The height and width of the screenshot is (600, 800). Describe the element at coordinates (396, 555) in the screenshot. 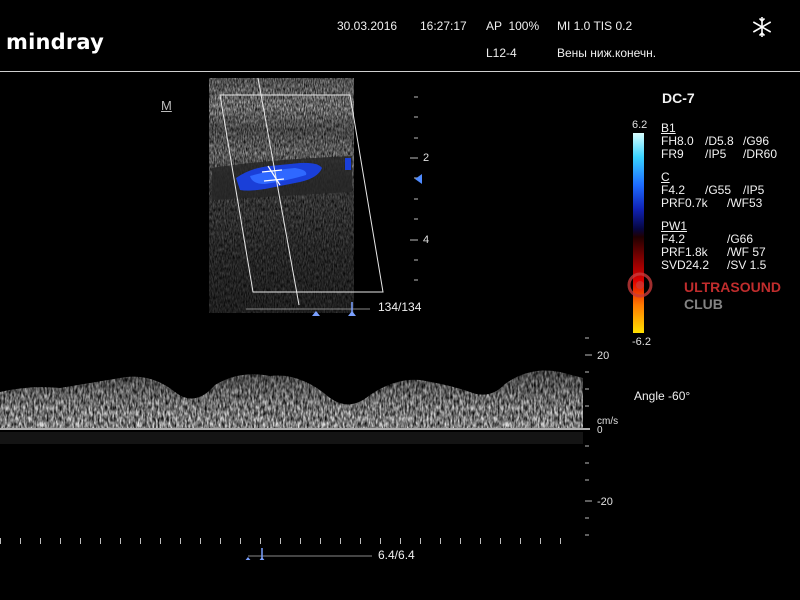

I see `sweep-counter: 6.4/6.4` at that location.